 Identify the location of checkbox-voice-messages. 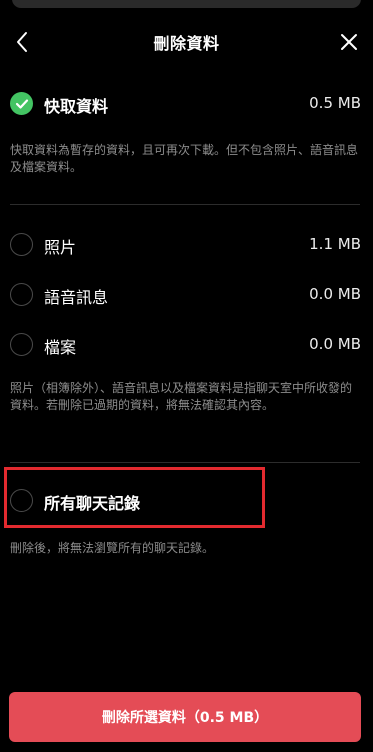
(21, 294).